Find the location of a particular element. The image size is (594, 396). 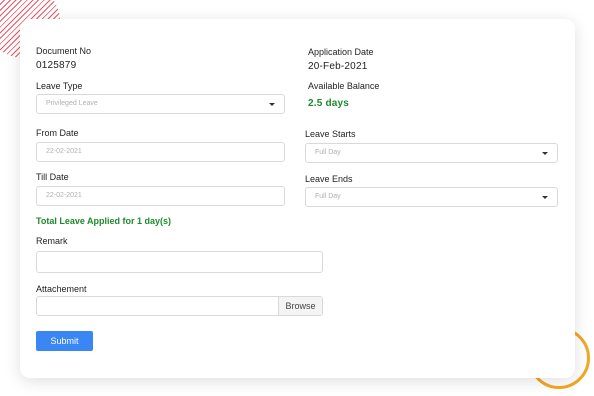

leave-ends-select-value: Full Day is located at coordinates (328, 196).